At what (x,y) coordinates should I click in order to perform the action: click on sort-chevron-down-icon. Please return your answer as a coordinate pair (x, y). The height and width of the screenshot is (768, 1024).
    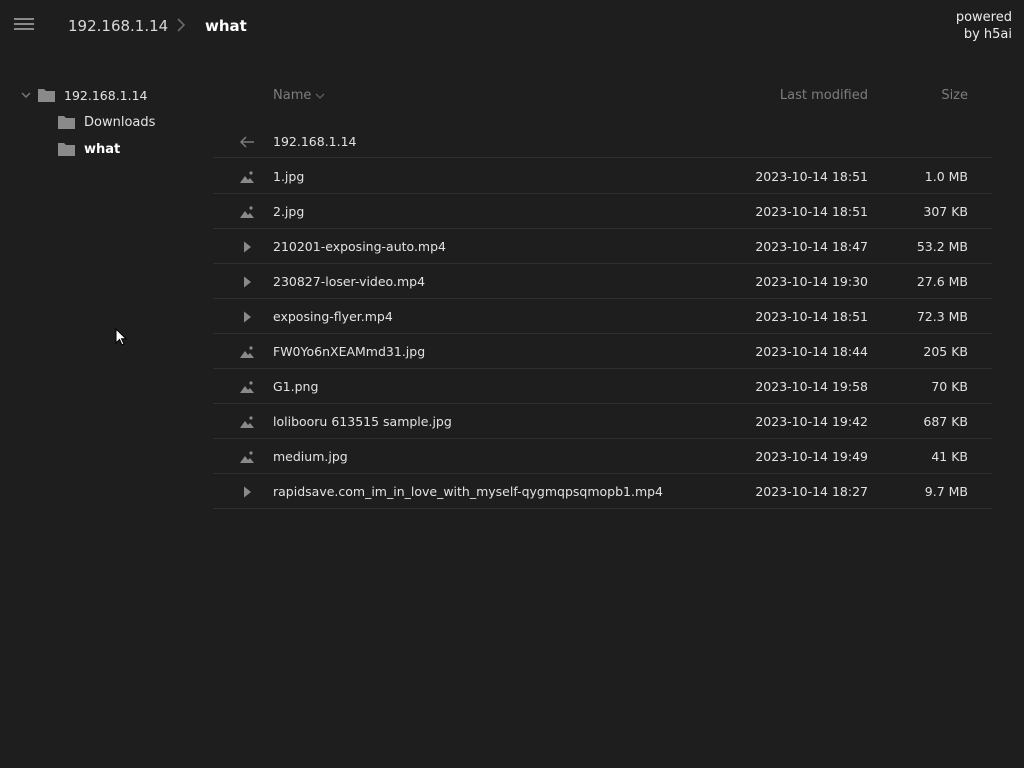
    Looking at the image, I should click on (320, 96).